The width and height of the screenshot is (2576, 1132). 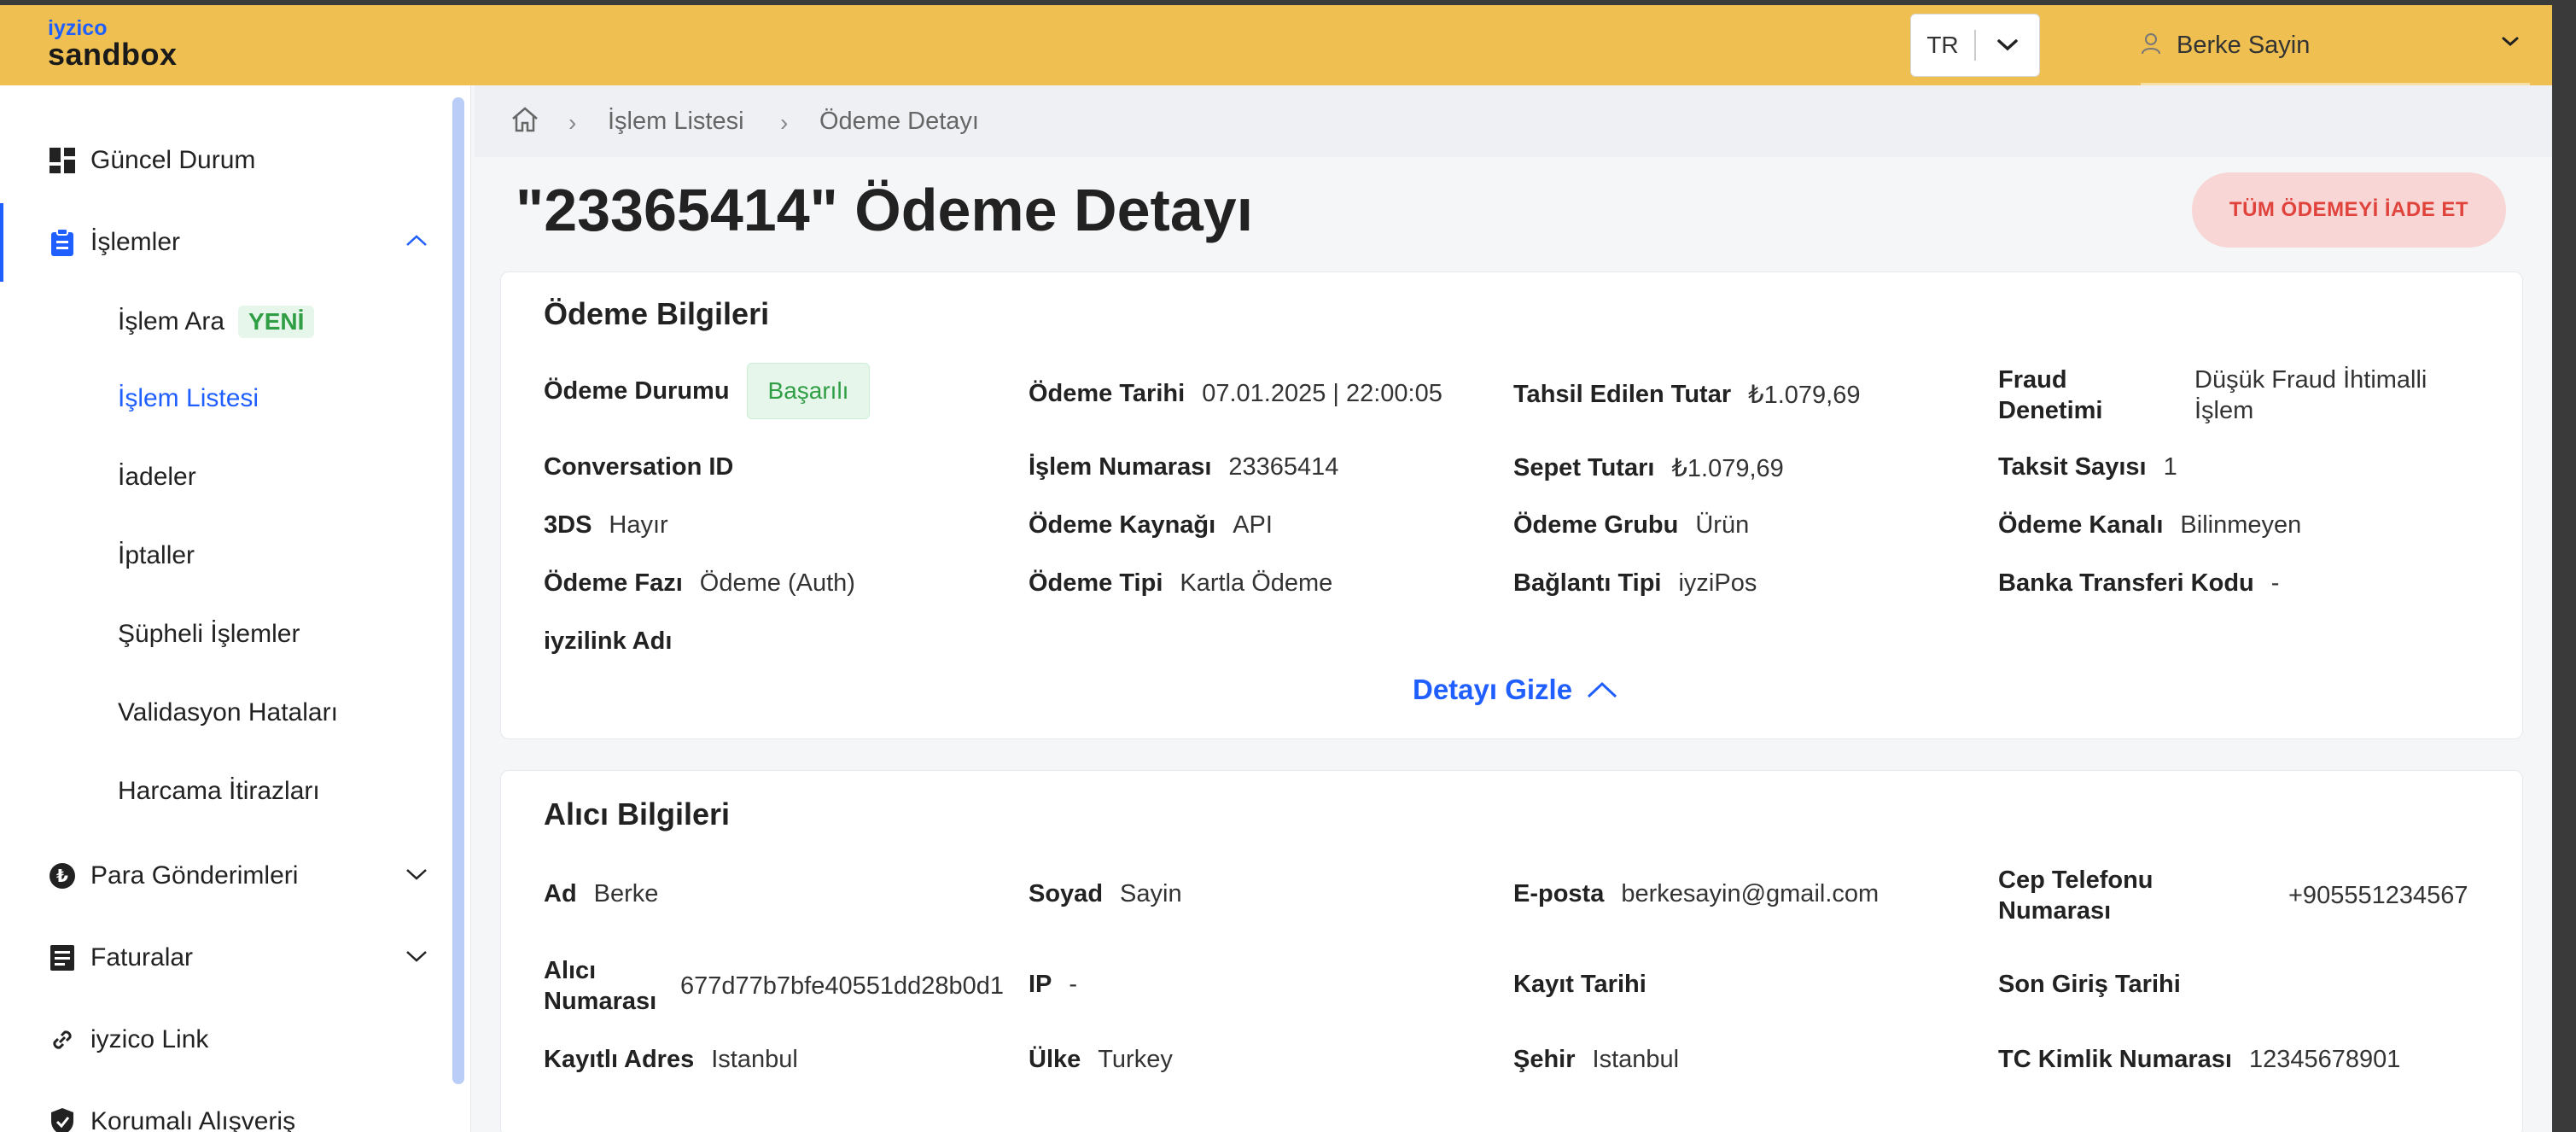 What do you see at coordinates (62, 160) in the screenshot?
I see `dashboard-icon` at bounding box center [62, 160].